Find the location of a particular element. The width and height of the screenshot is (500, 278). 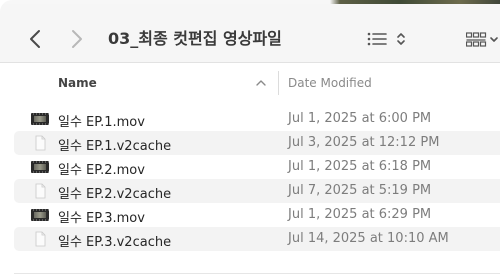

window-title: 03_최종 컷편집 영상파일 is located at coordinates (195, 38).